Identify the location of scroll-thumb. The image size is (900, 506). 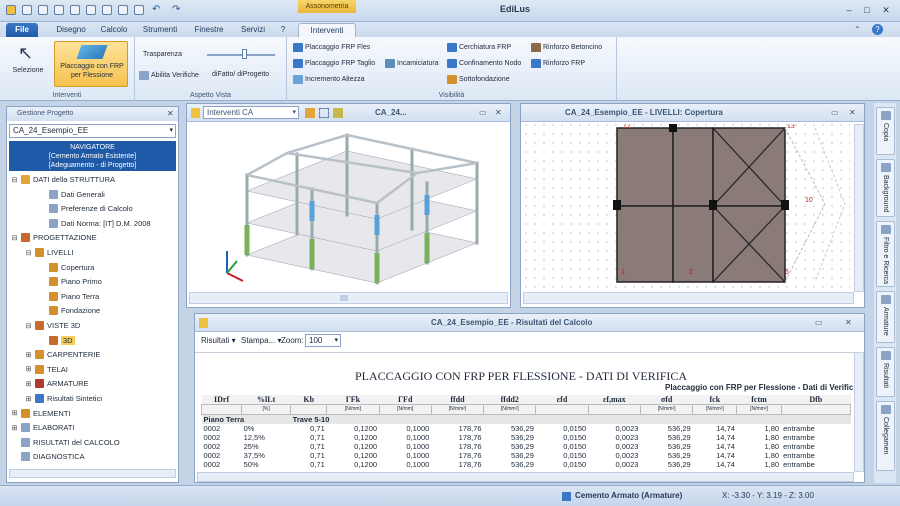
(344, 298).